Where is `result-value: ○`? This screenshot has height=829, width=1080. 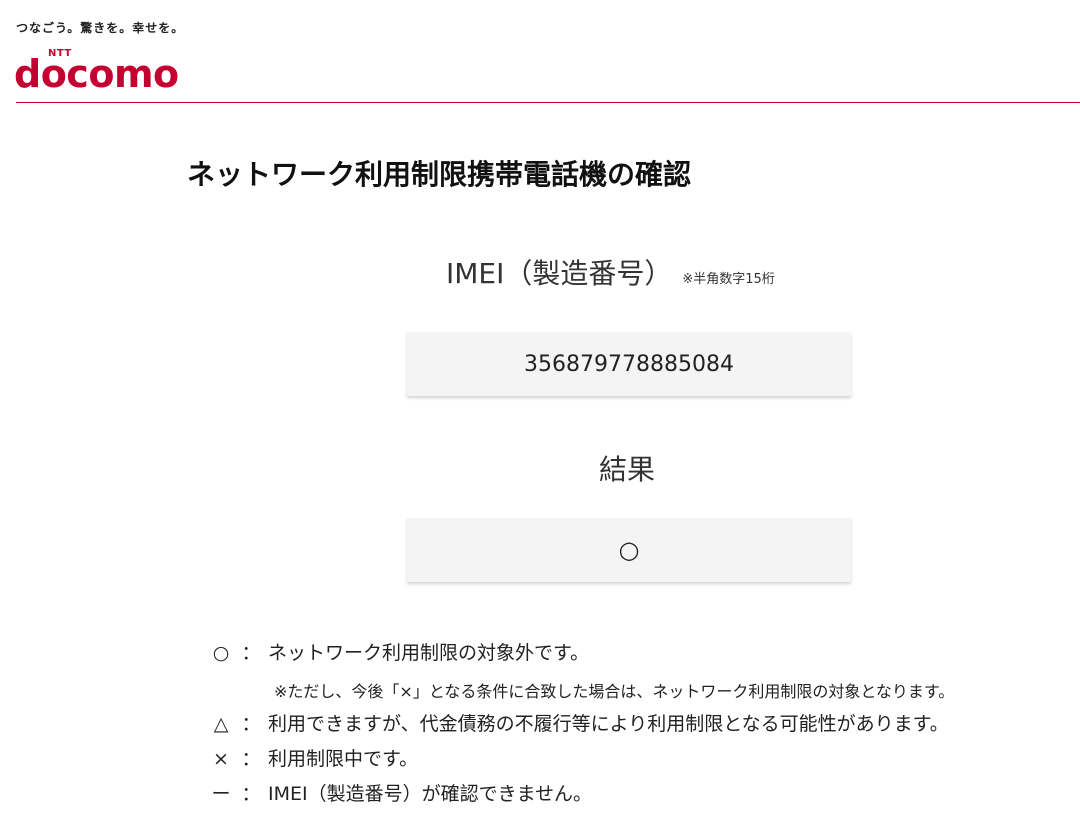
result-value: ○ is located at coordinates (629, 550).